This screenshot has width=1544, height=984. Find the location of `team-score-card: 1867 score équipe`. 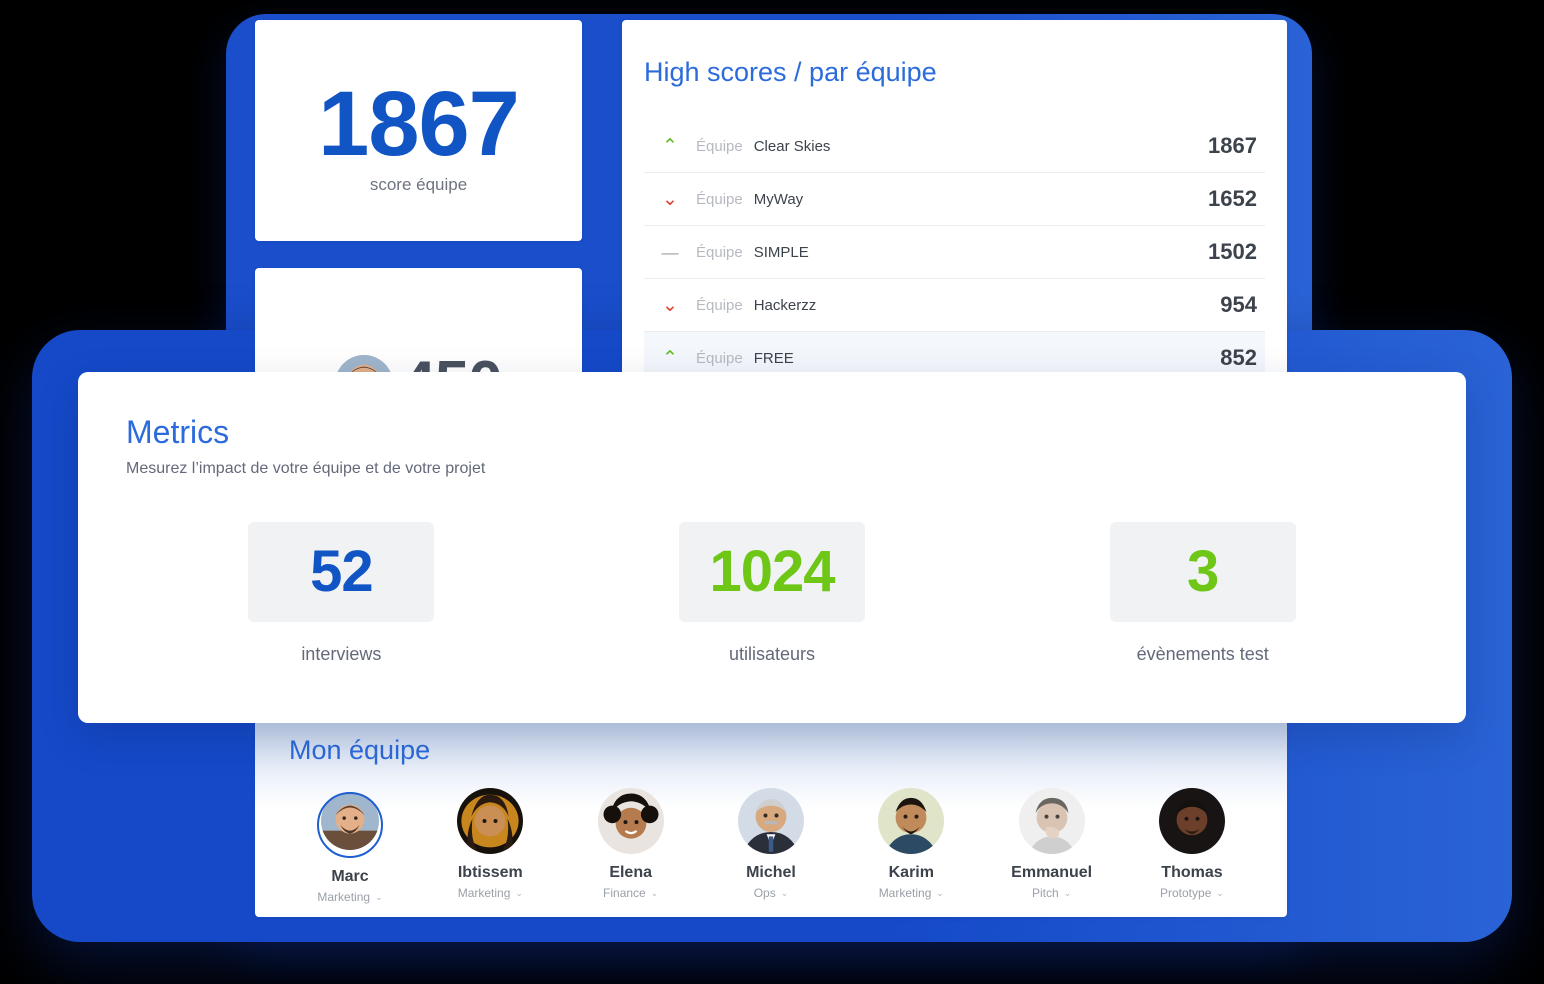

team-score-card: 1867 score équipe is located at coordinates (418, 130).